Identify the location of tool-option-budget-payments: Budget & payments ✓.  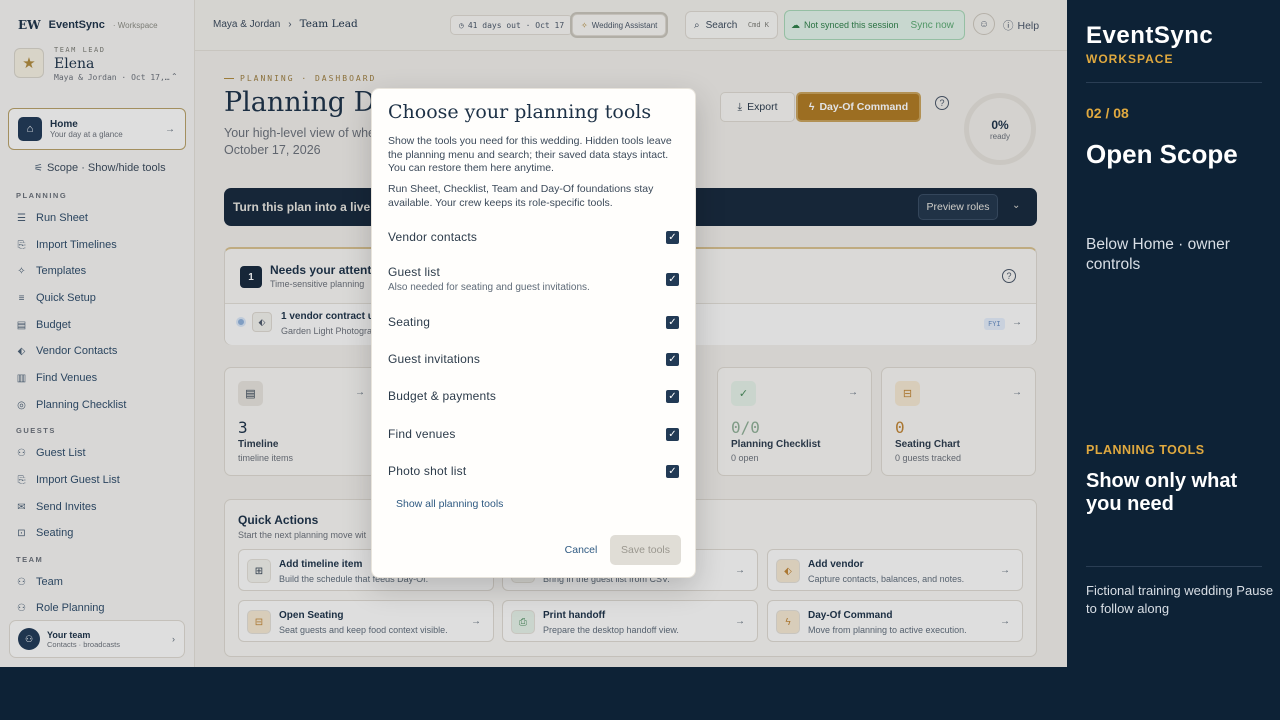
(534, 396).